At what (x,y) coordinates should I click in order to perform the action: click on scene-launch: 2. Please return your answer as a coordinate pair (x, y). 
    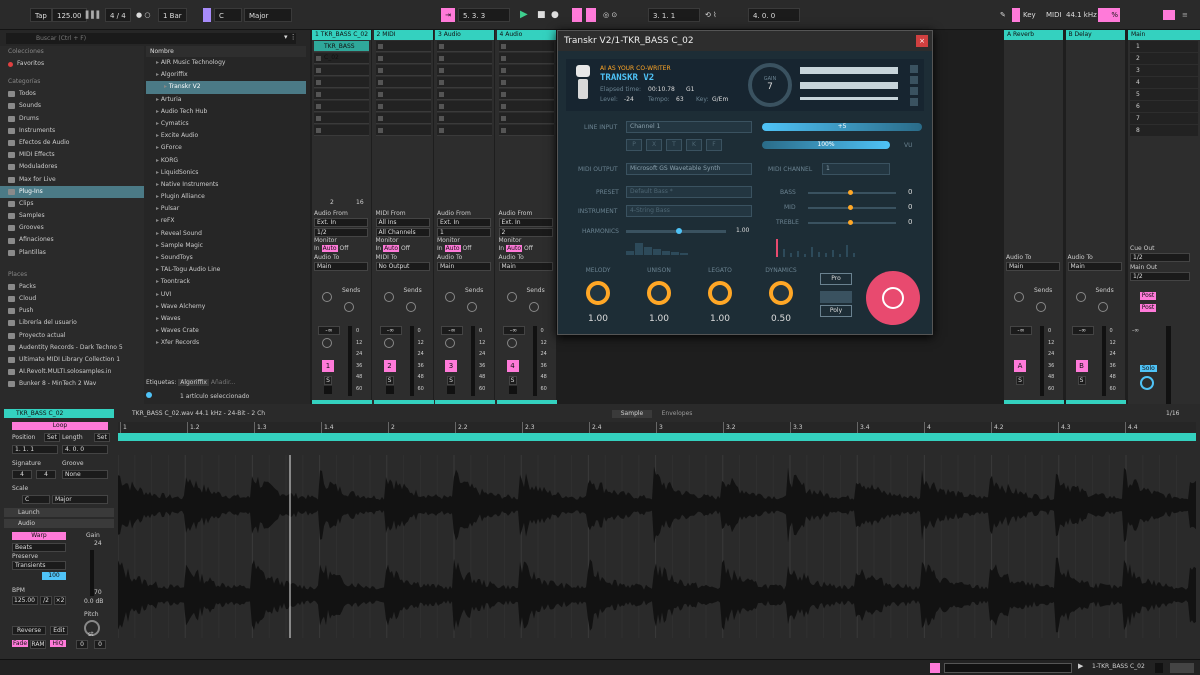
    Looking at the image, I should click on (1164, 58).